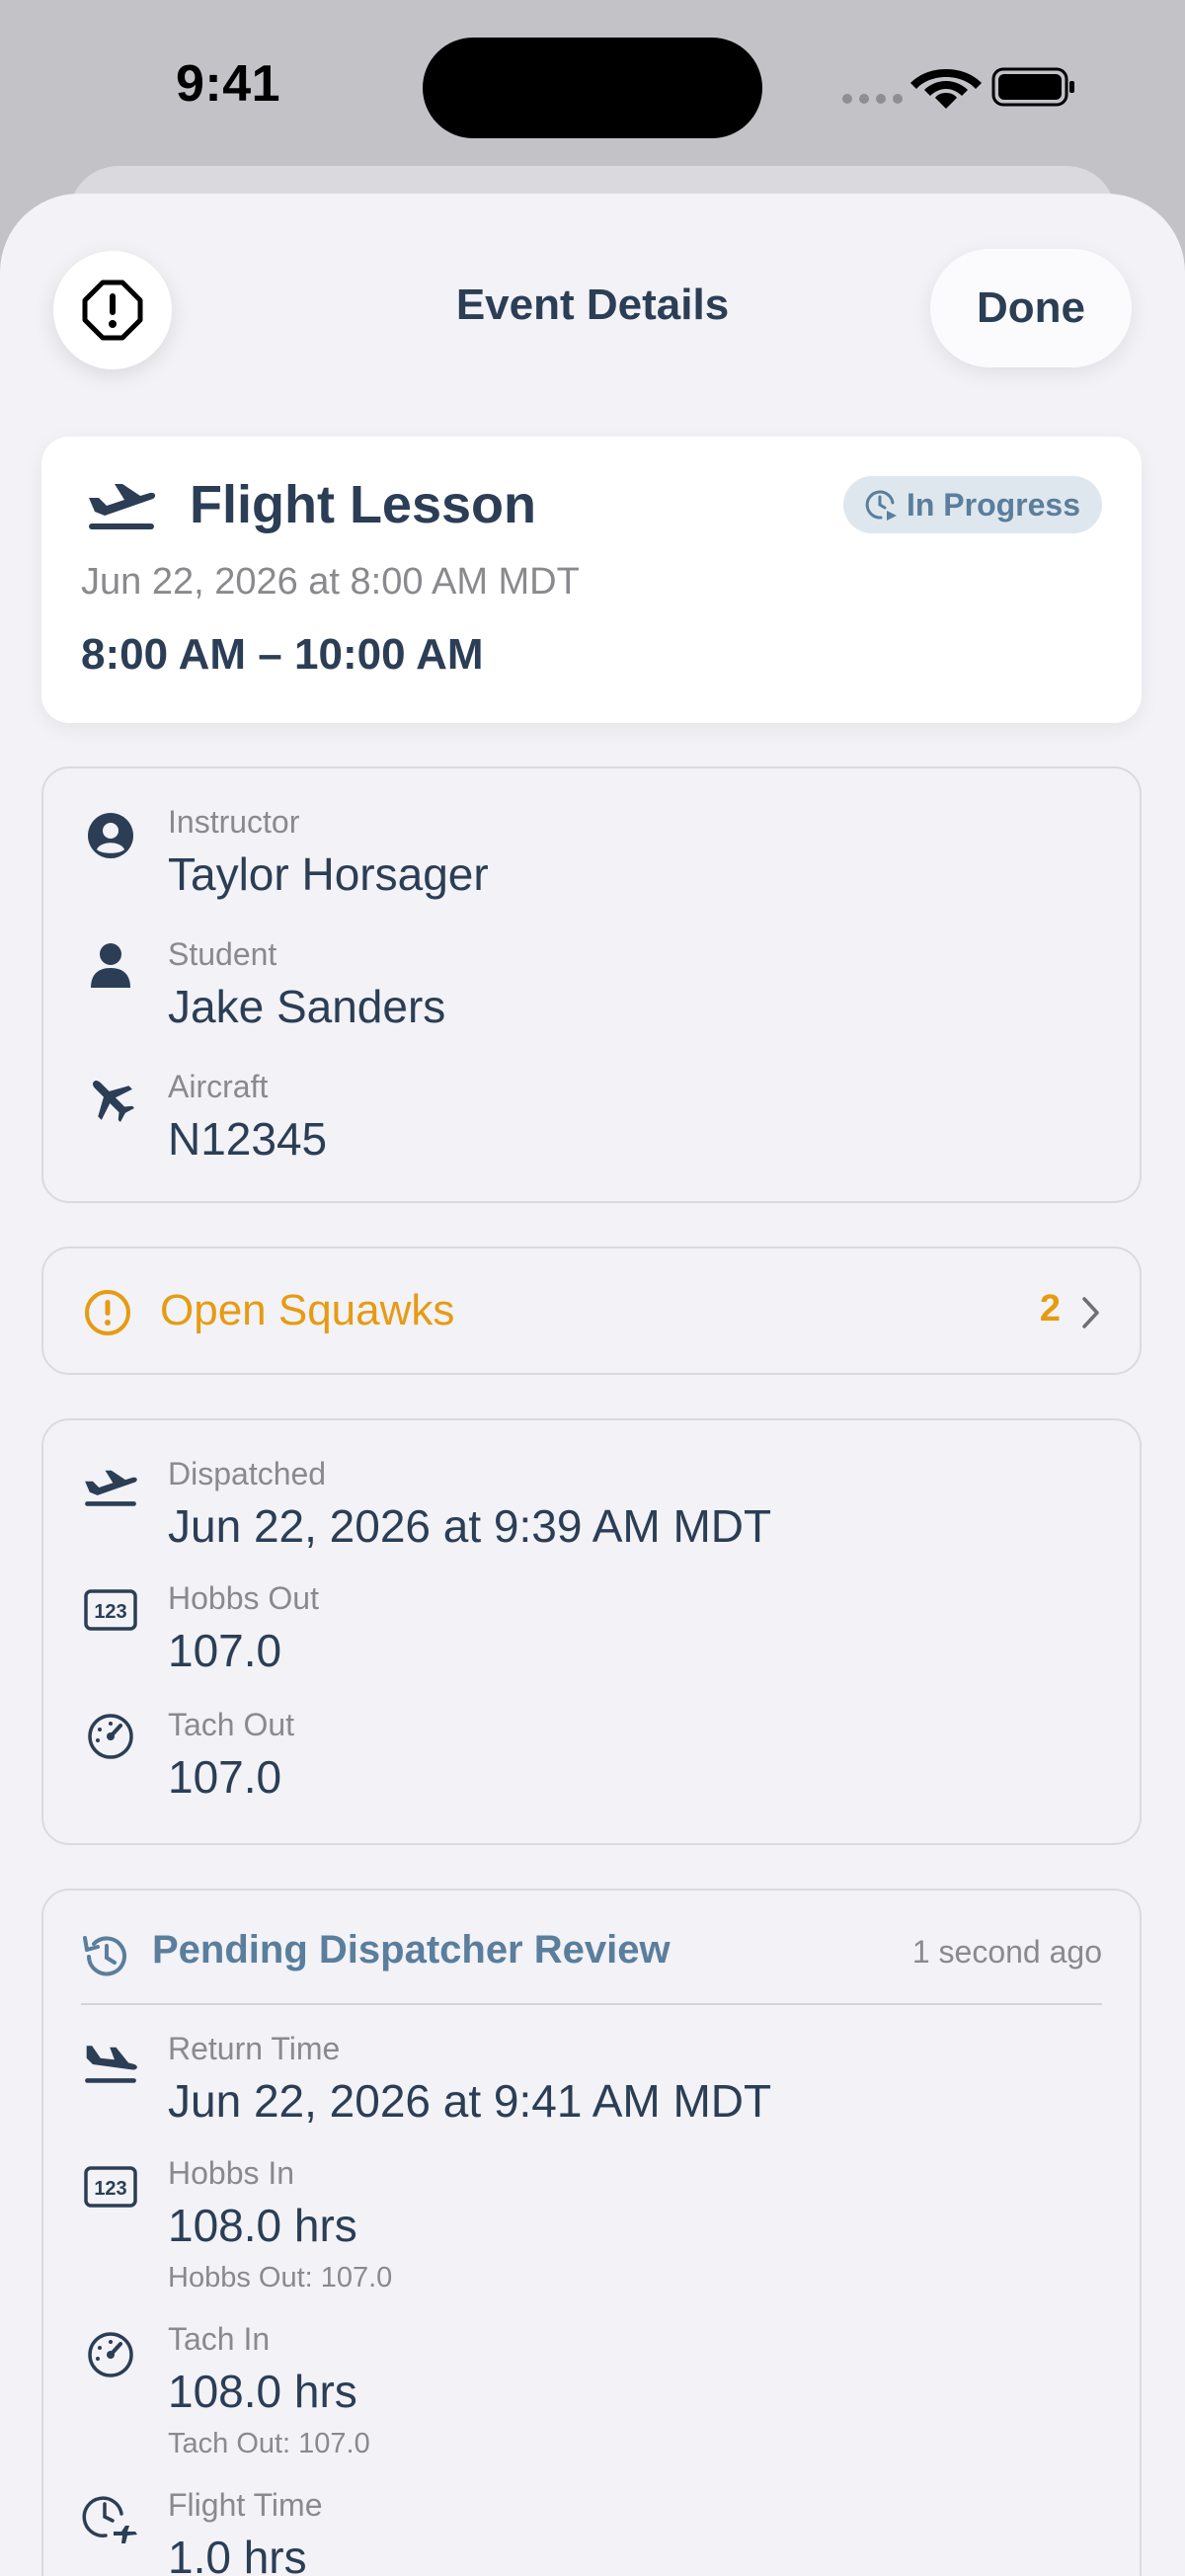  What do you see at coordinates (412, 1950) in the screenshot?
I see `review-status-title: Pending Dispatcher Review` at bounding box center [412, 1950].